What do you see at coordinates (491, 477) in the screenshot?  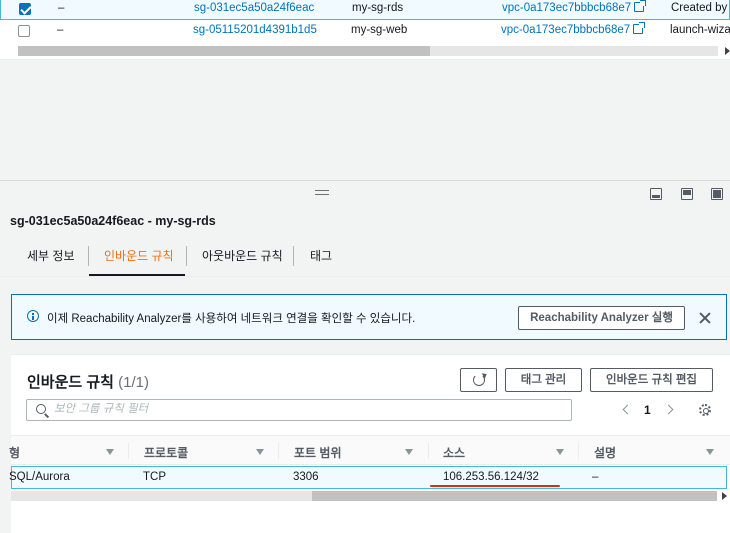 I see `source-cell: 106.253.56.124/32` at bounding box center [491, 477].